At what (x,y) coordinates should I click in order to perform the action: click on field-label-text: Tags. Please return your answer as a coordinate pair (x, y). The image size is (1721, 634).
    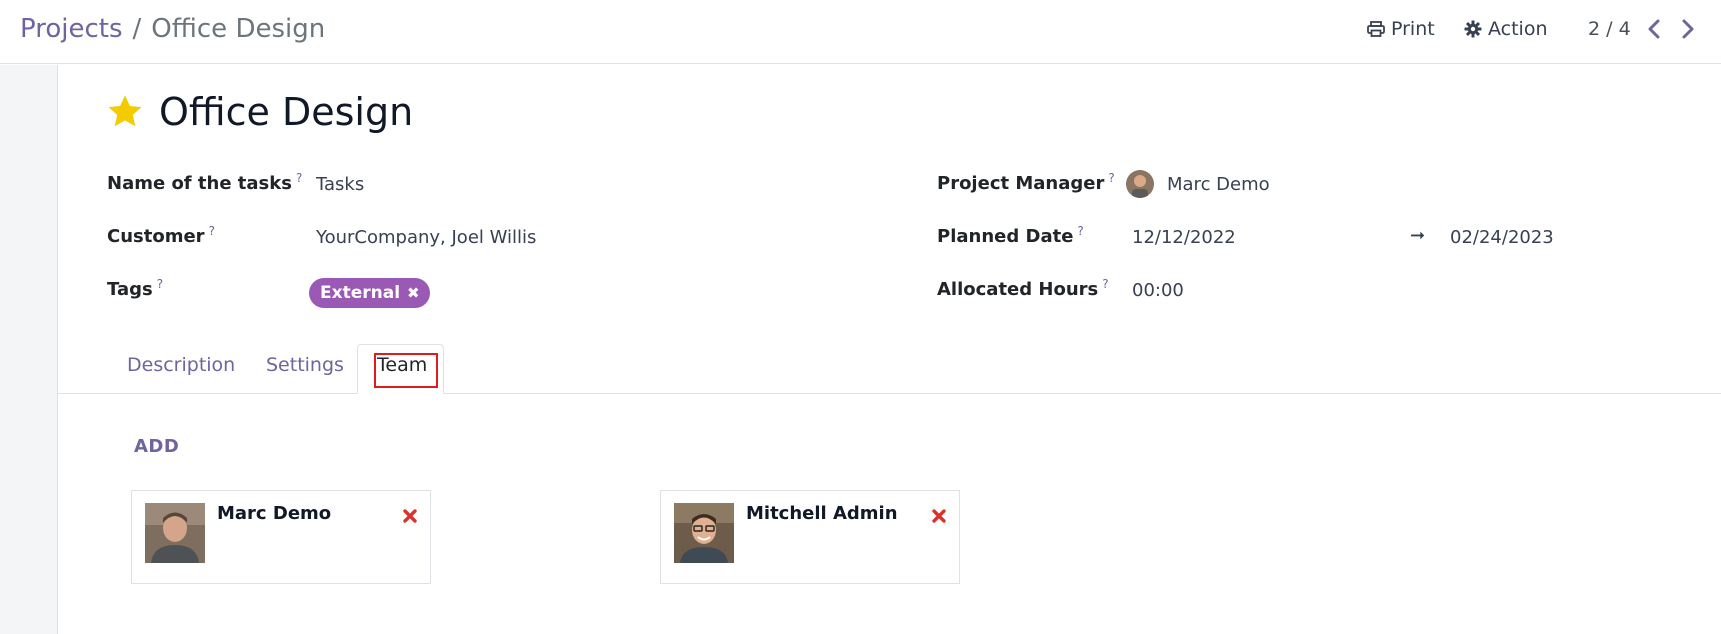
    Looking at the image, I should click on (130, 289).